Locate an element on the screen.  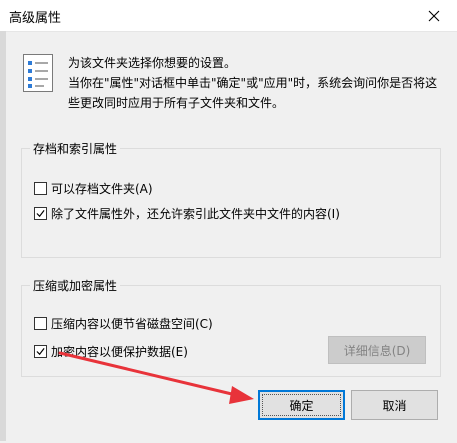
encrypt-checkbox-row: 加密内容以便保护数据(E) is located at coordinates (111, 351).